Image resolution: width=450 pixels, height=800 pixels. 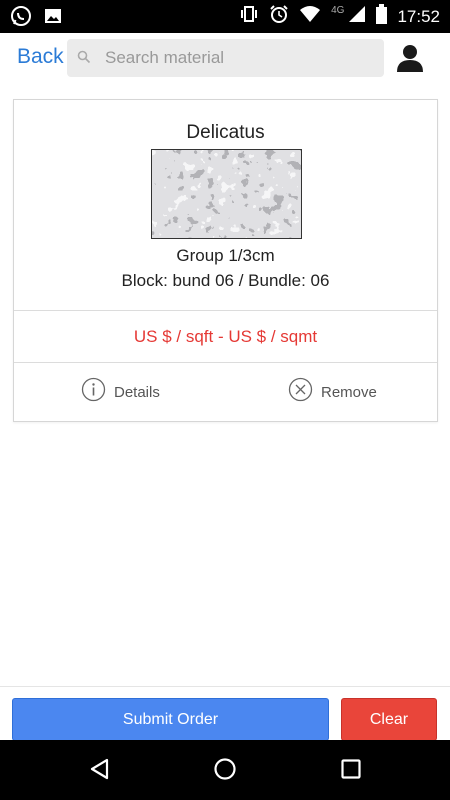 What do you see at coordinates (100, 771) in the screenshot?
I see `nav-back-icon` at bounding box center [100, 771].